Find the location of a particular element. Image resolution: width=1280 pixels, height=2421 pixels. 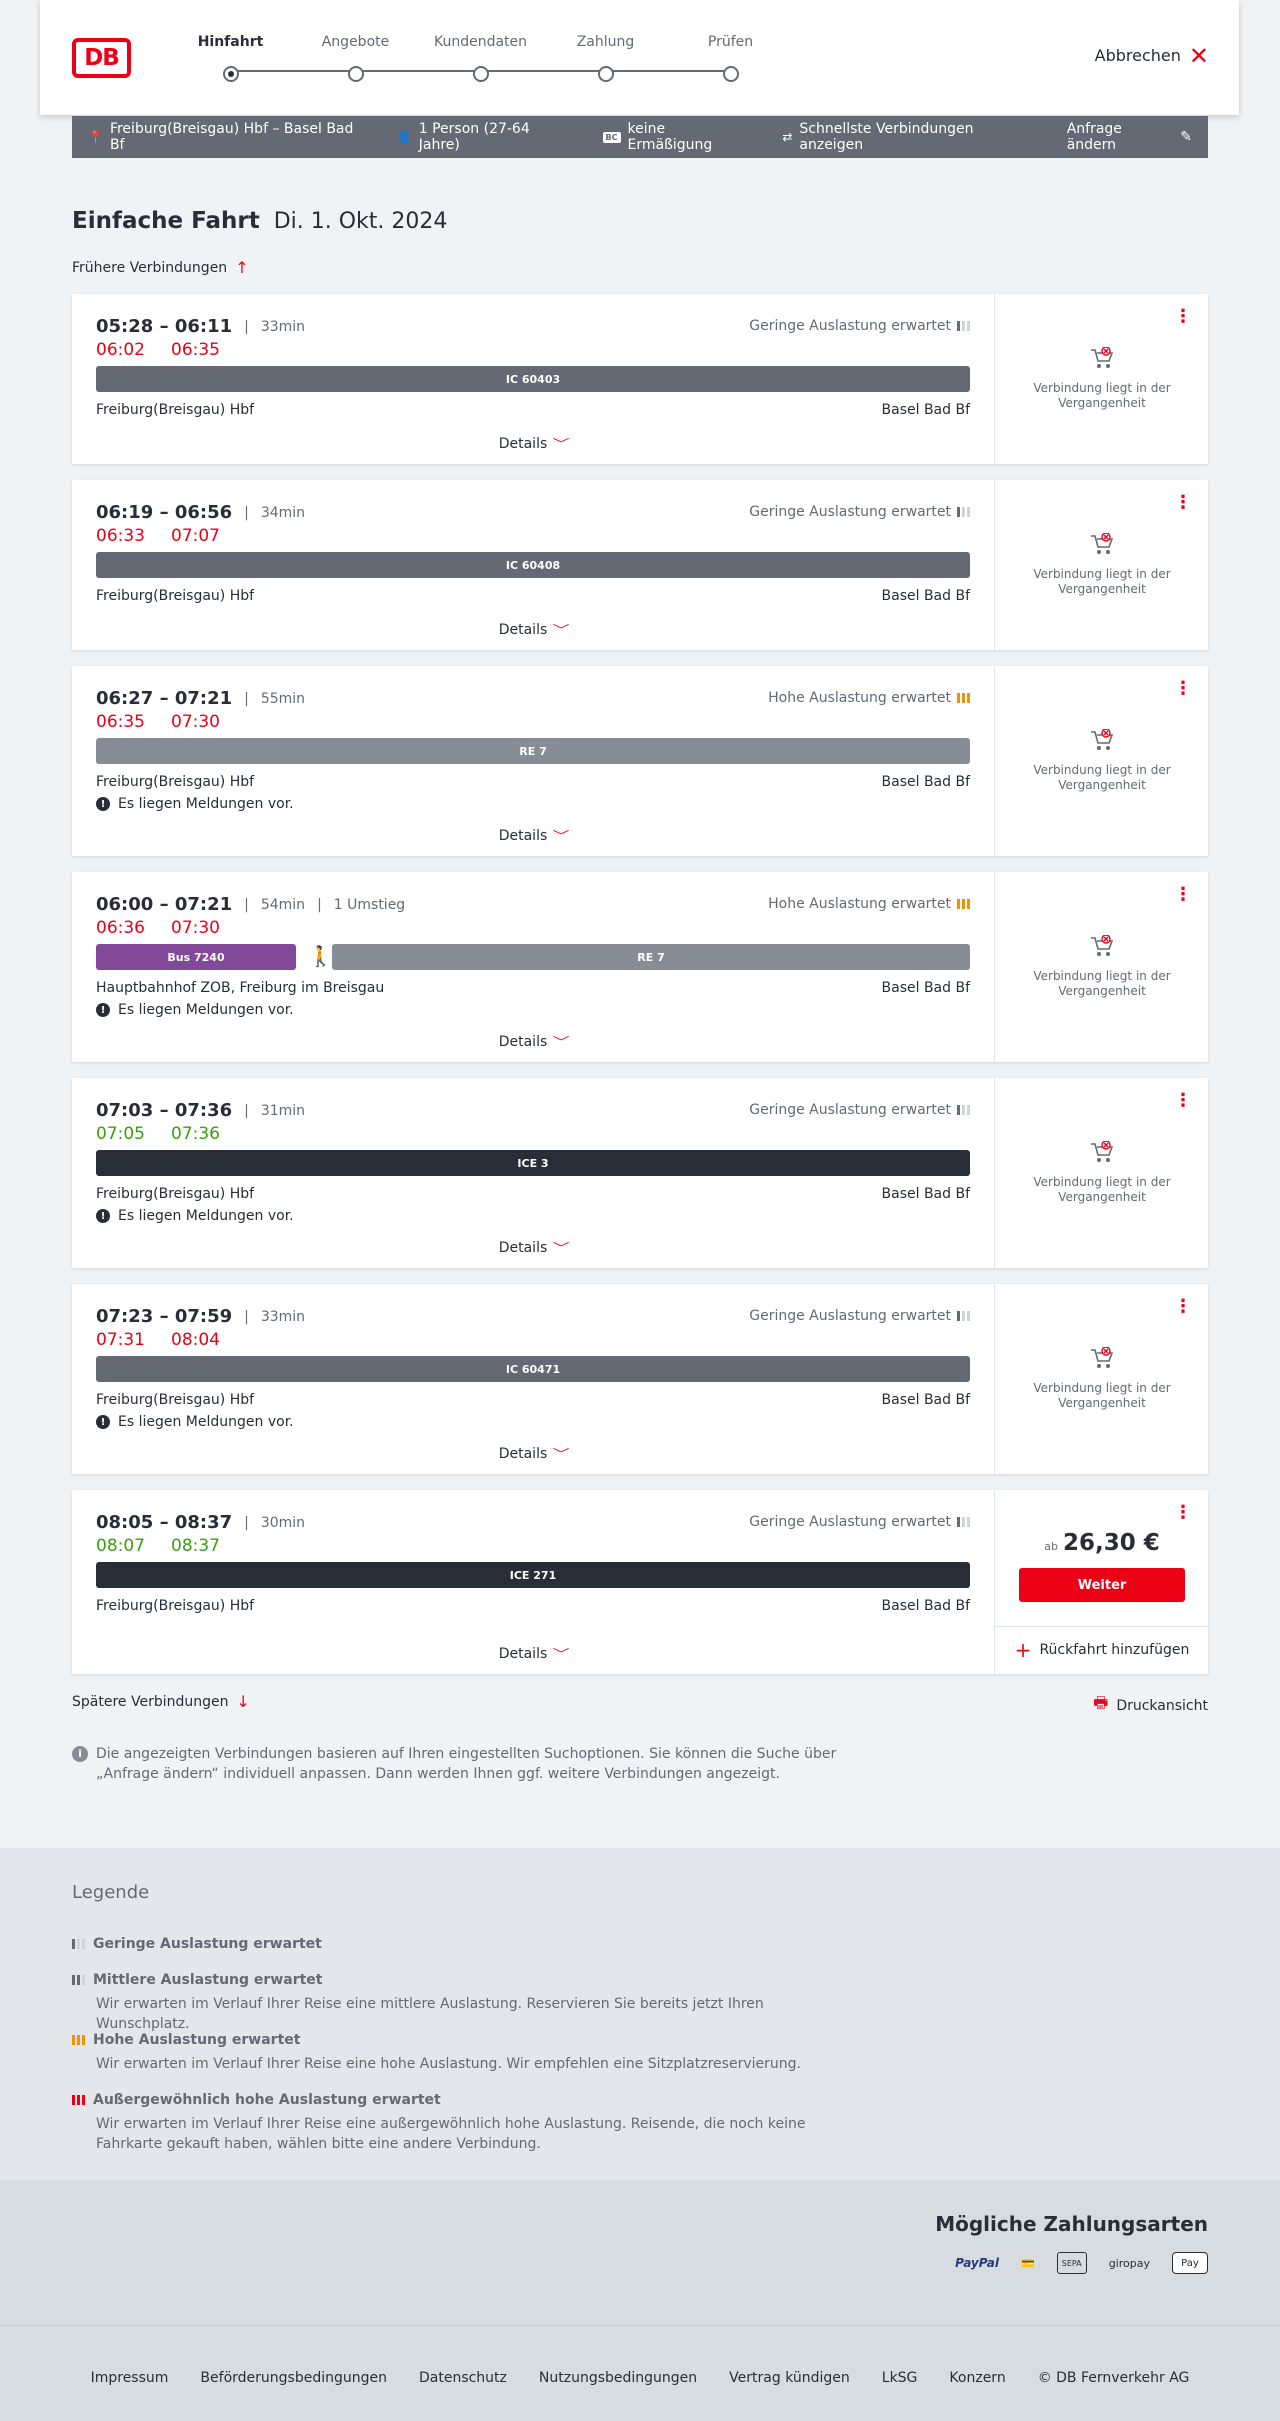

occupancy-text: Geringe Auslastung erwartet is located at coordinates (850, 1316).